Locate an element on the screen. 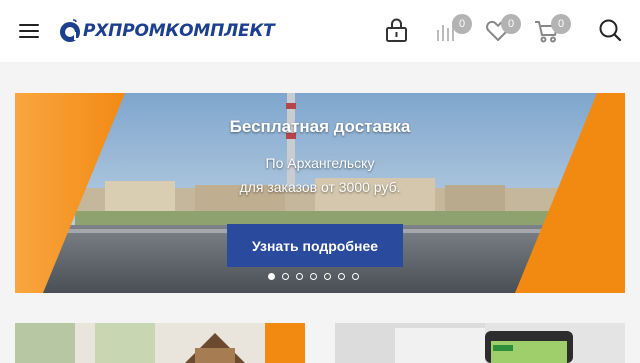 Image resolution: width=640 pixels, height=363 pixels. compare-count-badge: 0 is located at coordinates (462, 24).